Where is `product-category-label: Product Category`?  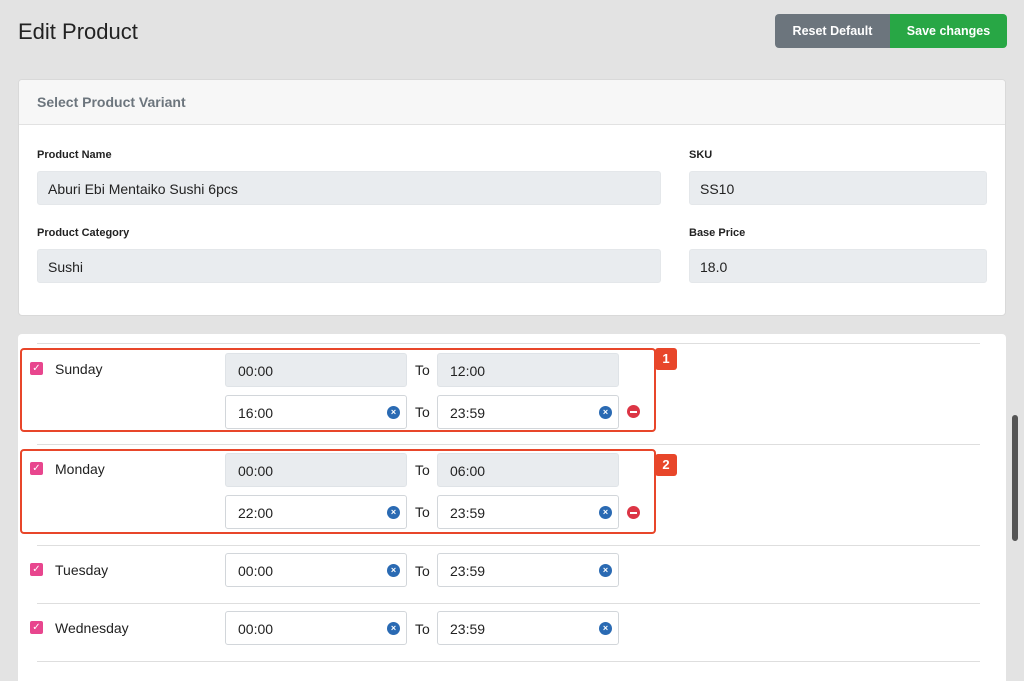 product-category-label: Product Category is located at coordinates (83, 233).